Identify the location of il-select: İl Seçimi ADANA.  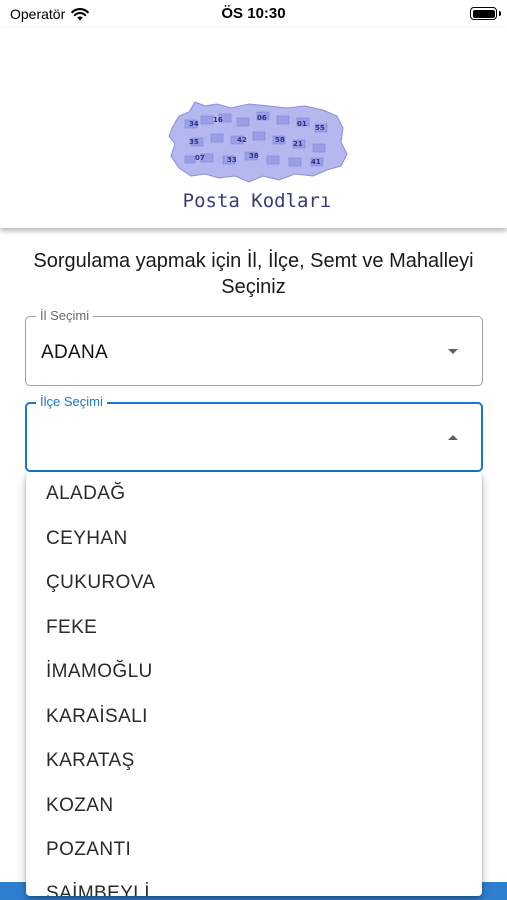
(254, 347).